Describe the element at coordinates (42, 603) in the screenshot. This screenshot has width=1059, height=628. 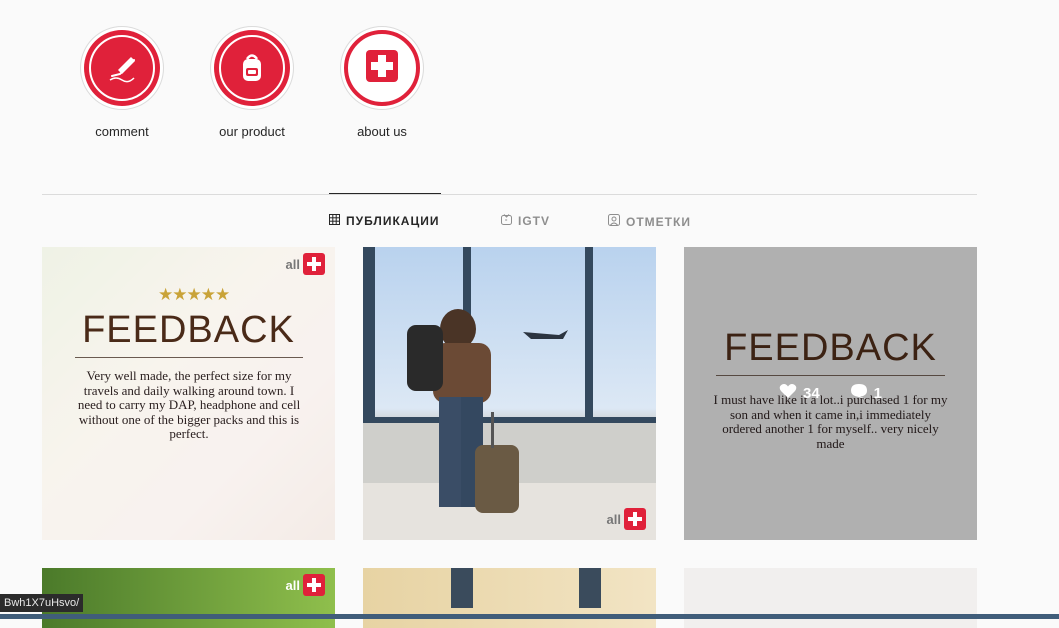
I see `link-status-bar: Bwh1X7uHsvo/` at that location.